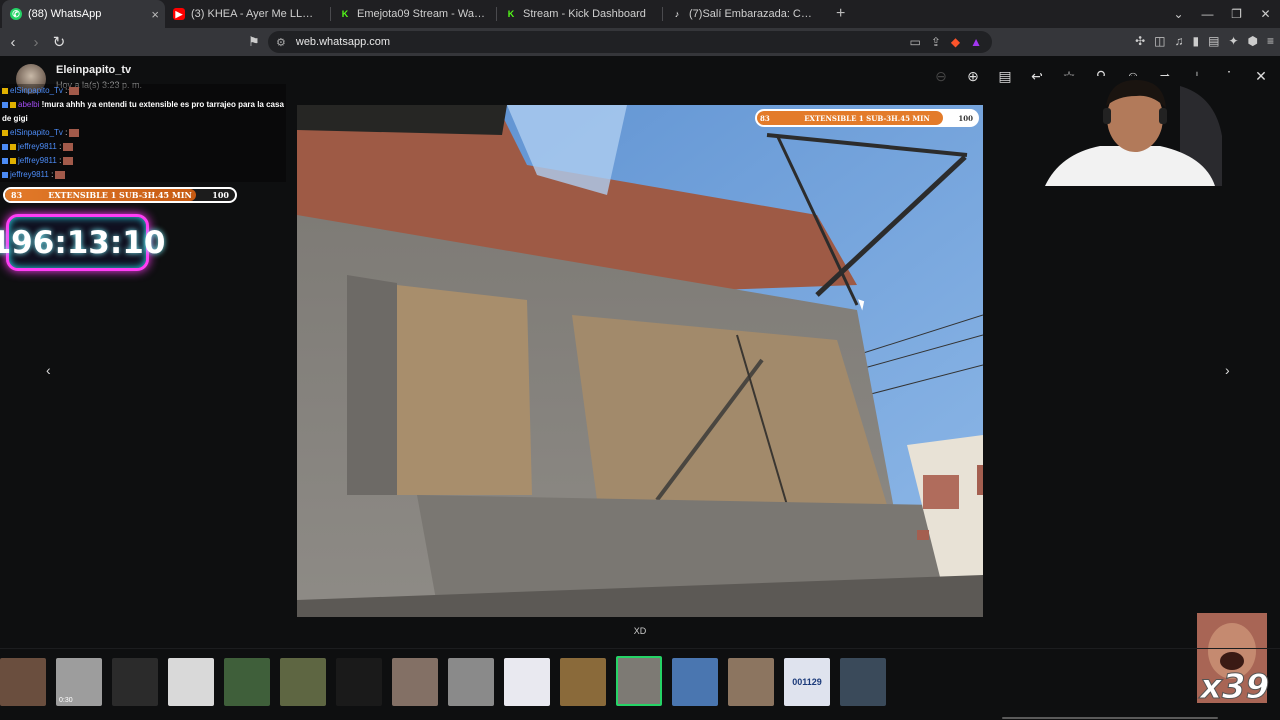 This screenshot has width=1280, height=720. I want to click on photo-goal-left: 83, so click(765, 118).